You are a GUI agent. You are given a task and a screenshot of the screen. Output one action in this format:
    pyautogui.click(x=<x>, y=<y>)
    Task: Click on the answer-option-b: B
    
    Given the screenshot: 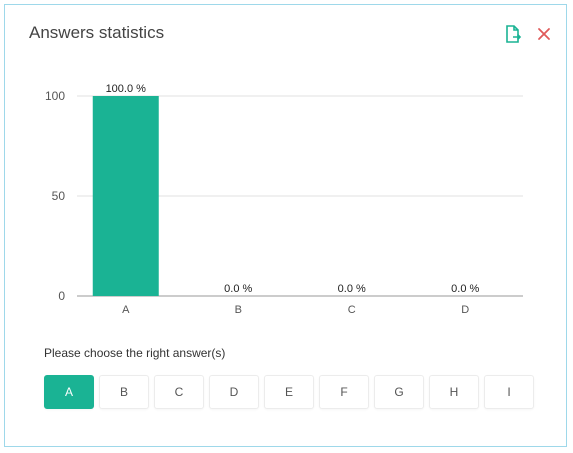 What is the action you would take?
    pyautogui.click(x=124, y=392)
    